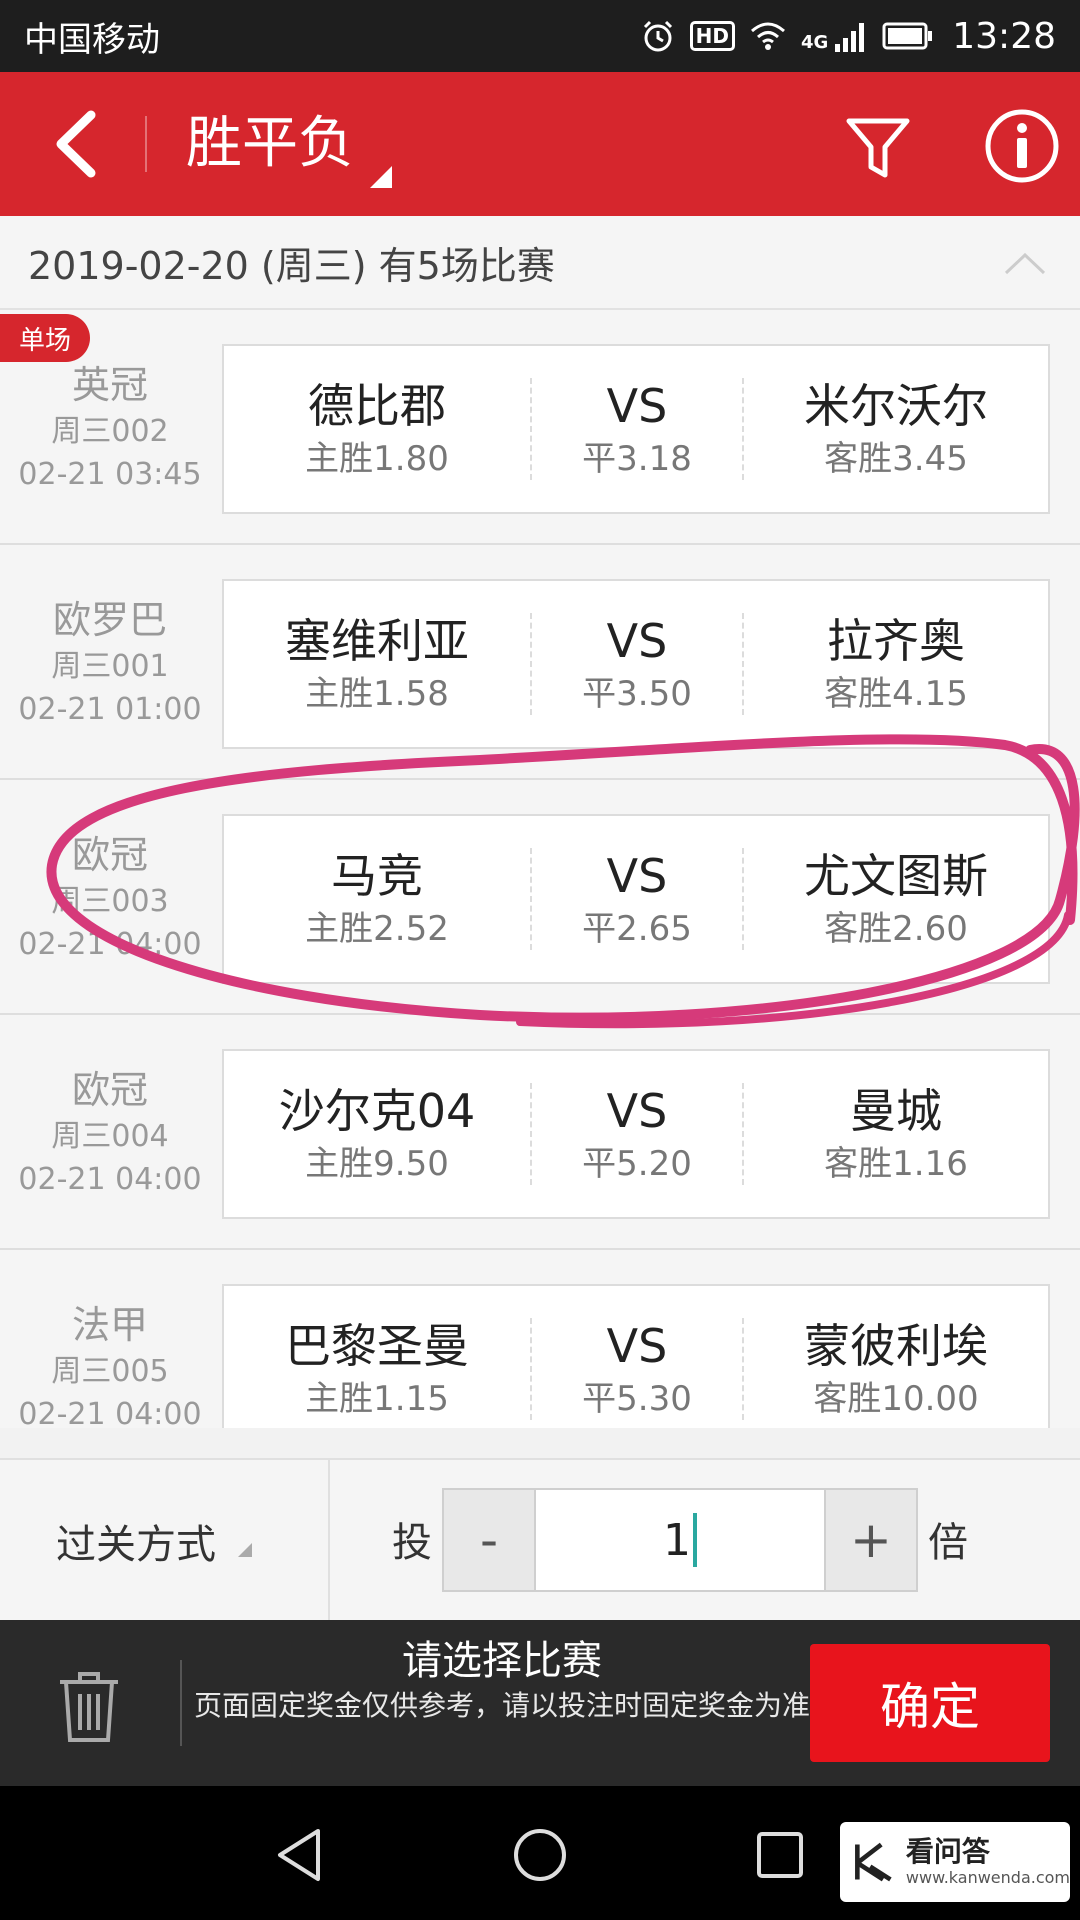 Image resolution: width=1080 pixels, height=1920 pixels. What do you see at coordinates (896, 1346) in the screenshot?
I see `away-team: 蒙彼利埃` at bounding box center [896, 1346].